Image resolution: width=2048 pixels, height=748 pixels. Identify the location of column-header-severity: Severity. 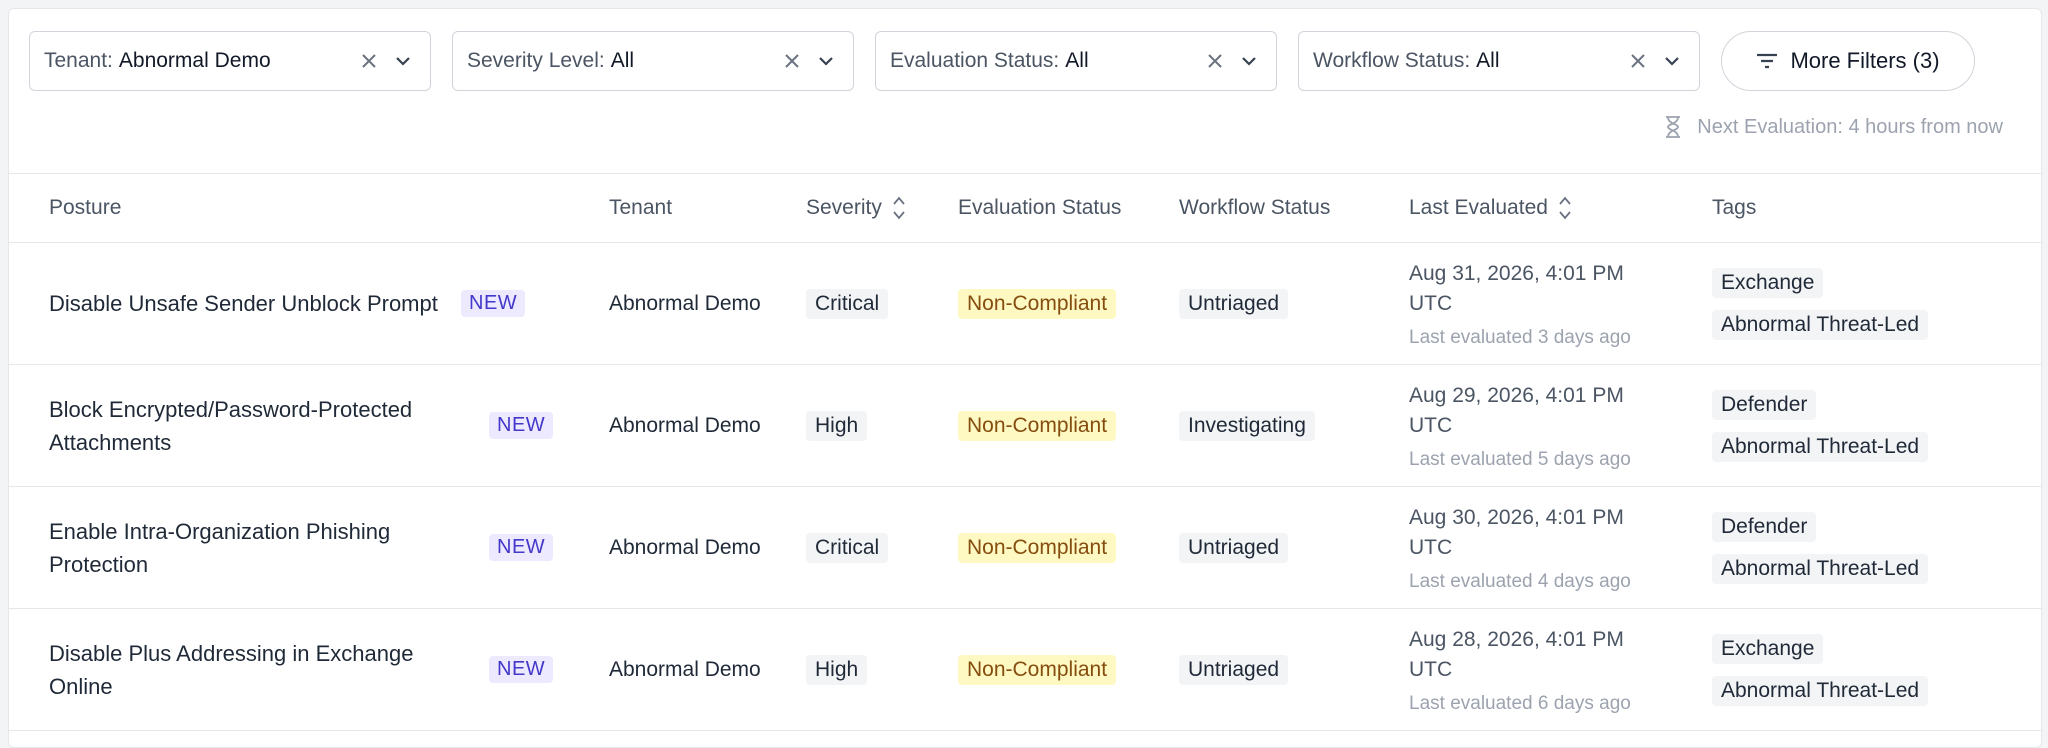
(856, 208).